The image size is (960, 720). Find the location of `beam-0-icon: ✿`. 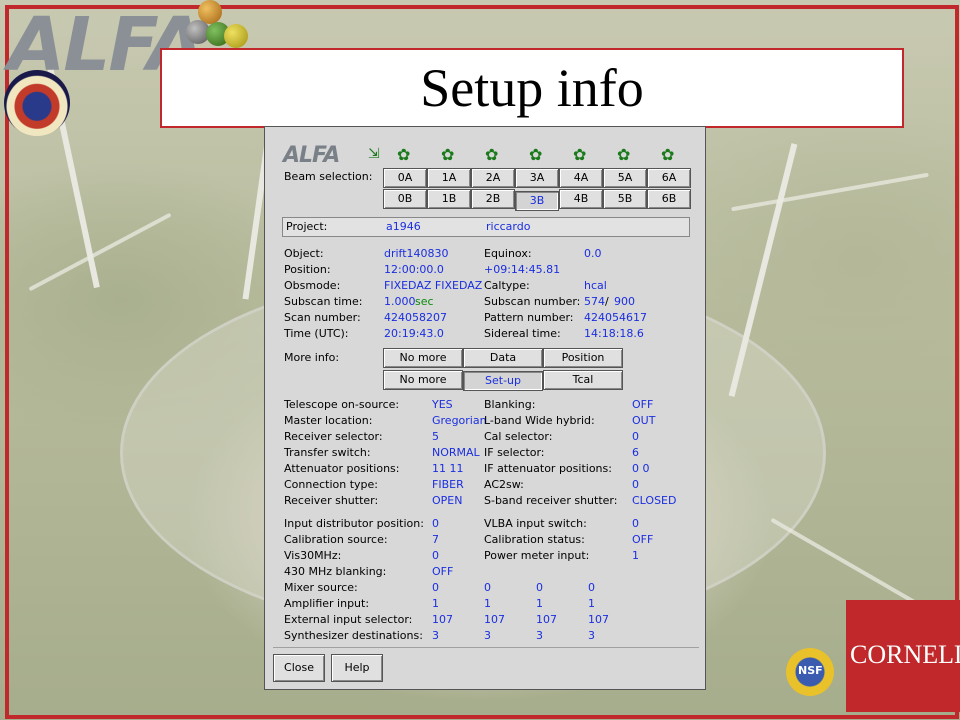

beam-0-icon: ✿ is located at coordinates (404, 154).